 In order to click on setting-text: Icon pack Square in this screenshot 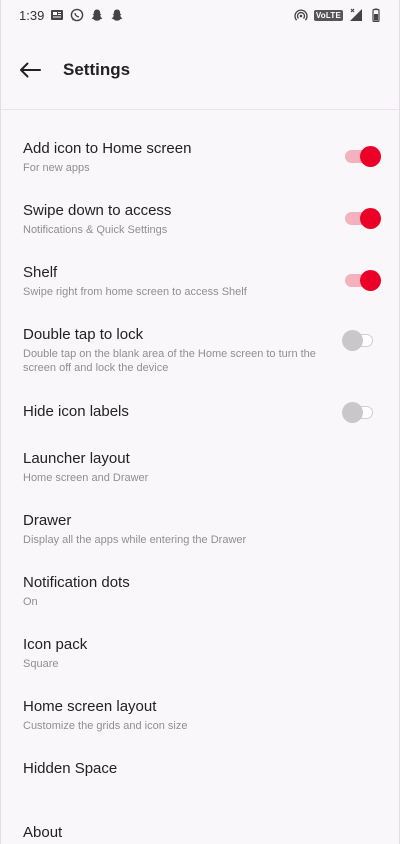, I will do `click(200, 653)`.